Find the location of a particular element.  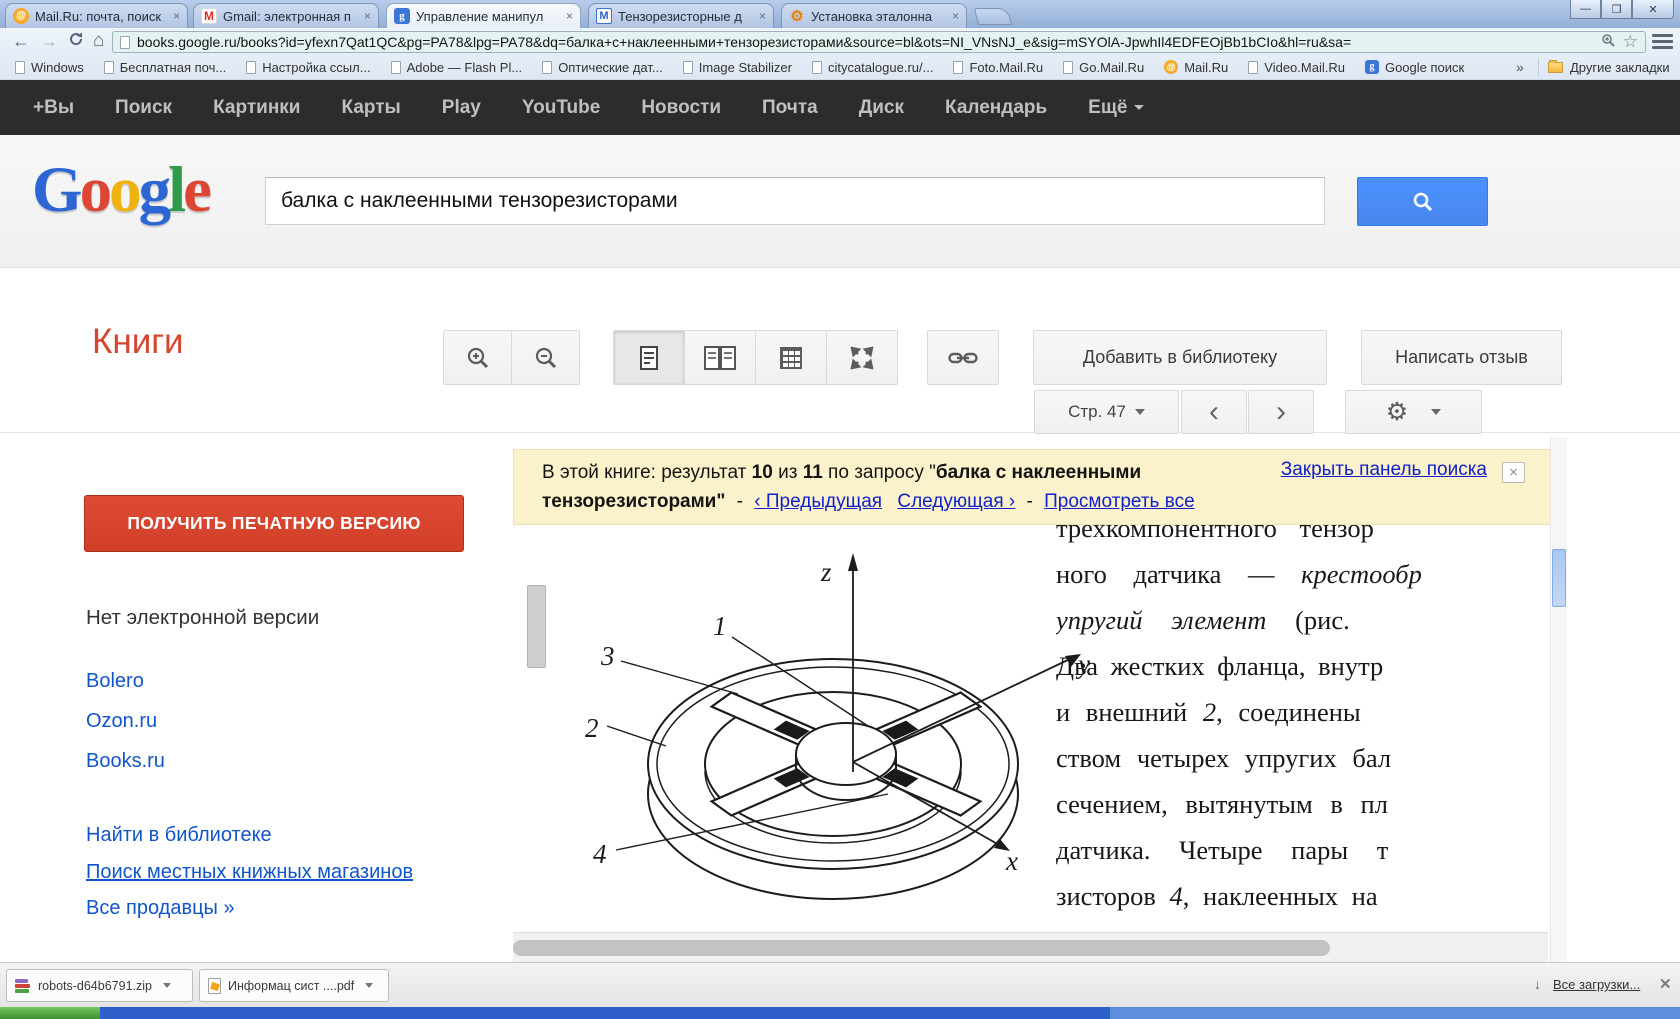

horizontal-scrollbar-thumb is located at coordinates (921, 948).